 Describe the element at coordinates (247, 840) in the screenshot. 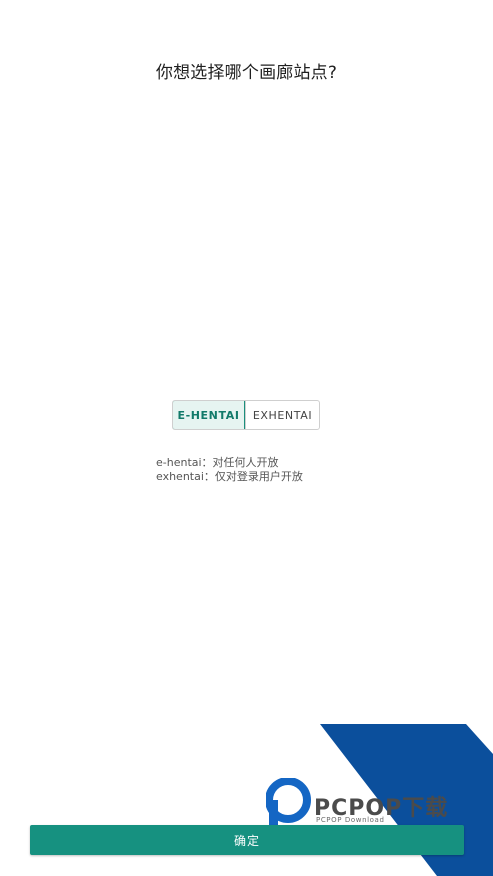

I see `confirm-button: 确定` at that location.